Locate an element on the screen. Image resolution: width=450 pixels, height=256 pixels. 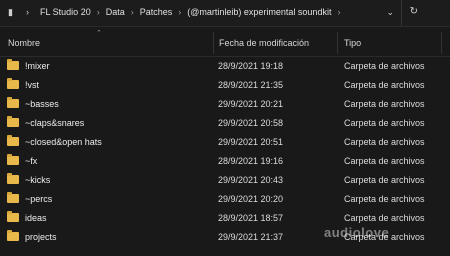
file-name: !vst is located at coordinates (32, 85).